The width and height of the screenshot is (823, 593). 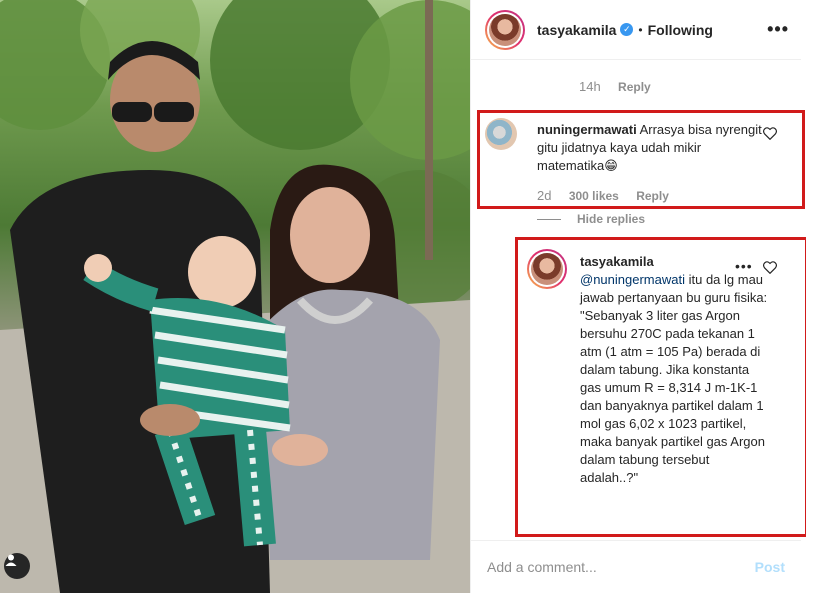 I want to click on previous-reply-button: Reply, so click(x=634, y=87).